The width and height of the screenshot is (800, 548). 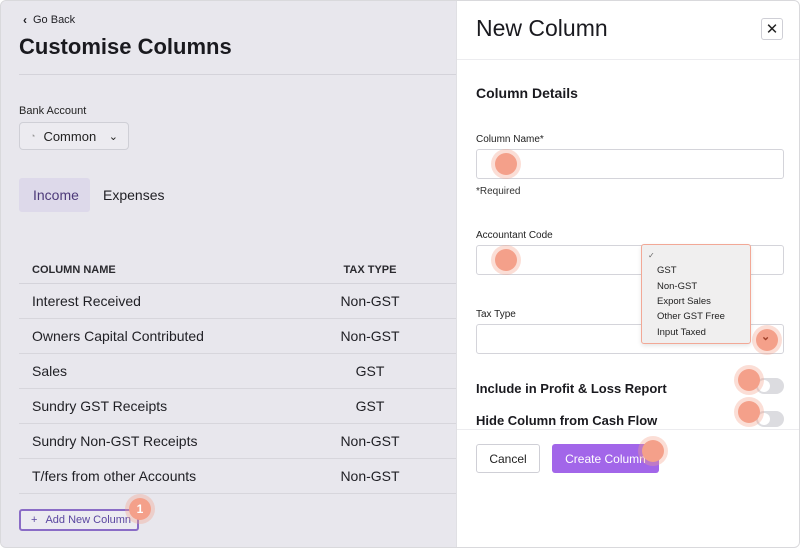 What do you see at coordinates (54, 20) in the screenshot?
I see `go-back-label: Go Back` at bounding box center [54, 20].